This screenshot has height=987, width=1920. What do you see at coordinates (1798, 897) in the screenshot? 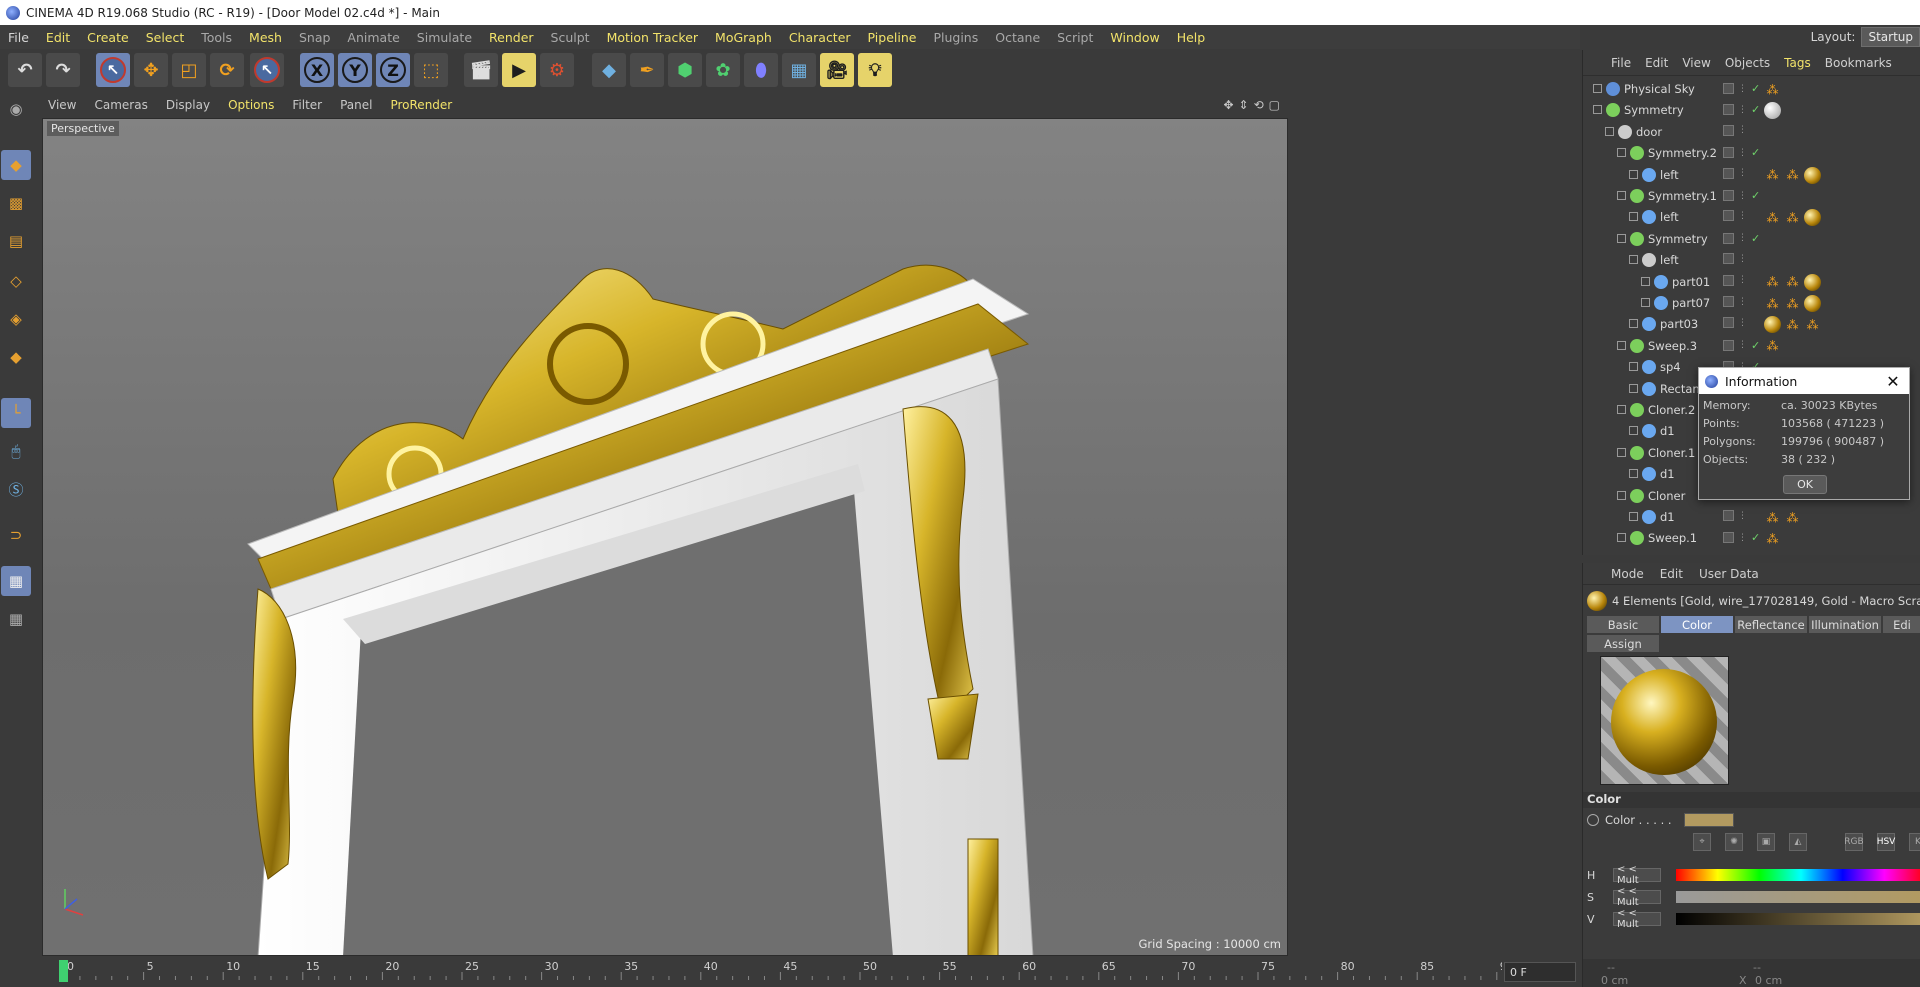
I see `saturation-slider` at bounding box center [1798, 897].